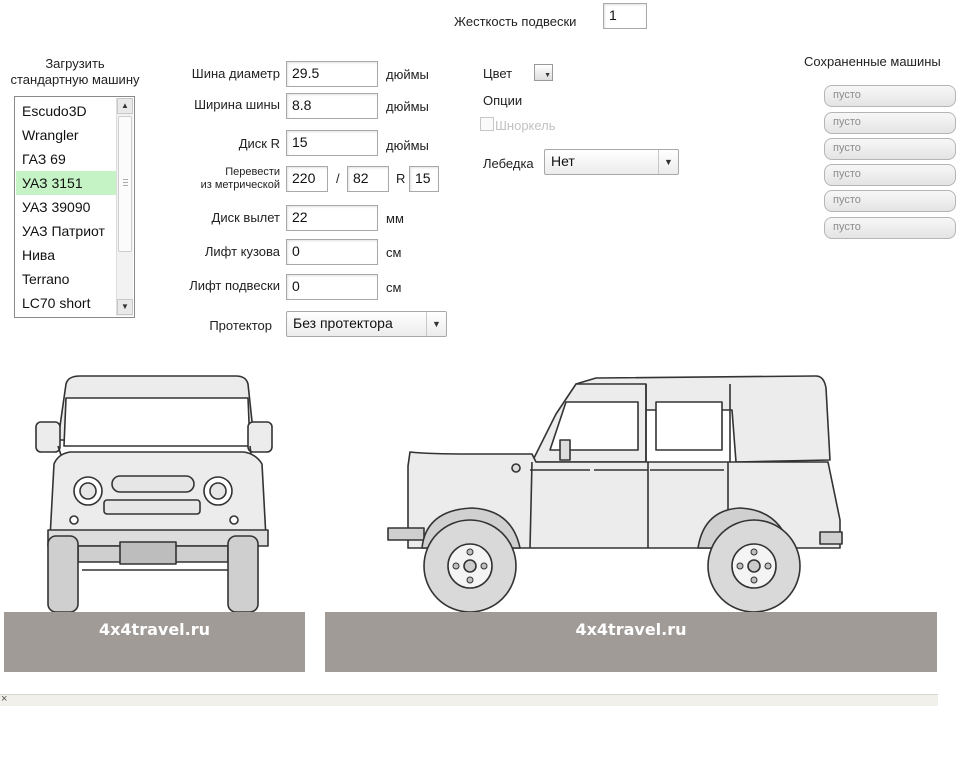 This screenshot has width=960, height=768. Describe the element at coordinates (66, 231) in the screenshot. I see `list-item: УАЗ Патриот` at that location.